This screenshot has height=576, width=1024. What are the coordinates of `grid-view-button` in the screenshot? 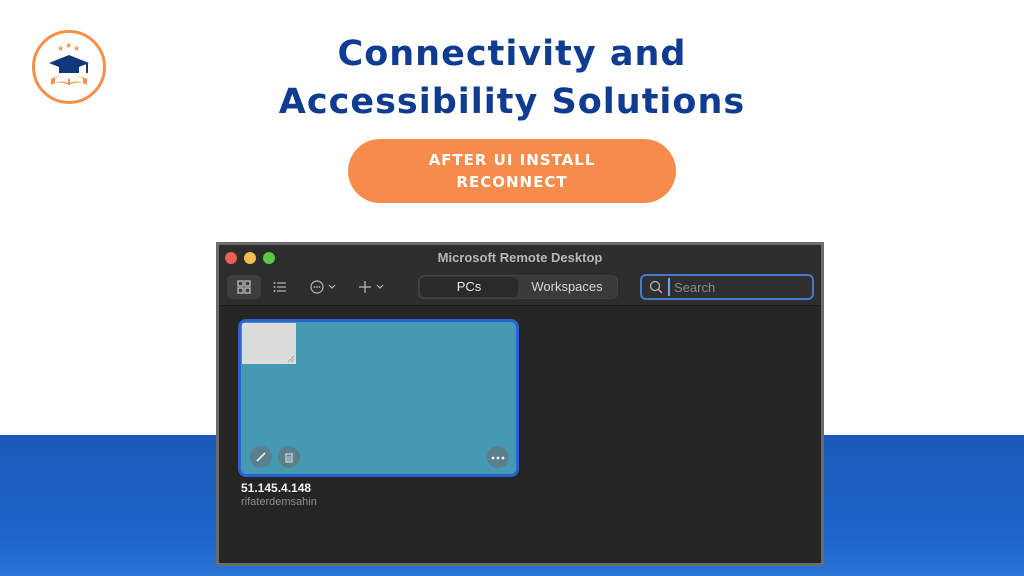 It's located at (244, 287).